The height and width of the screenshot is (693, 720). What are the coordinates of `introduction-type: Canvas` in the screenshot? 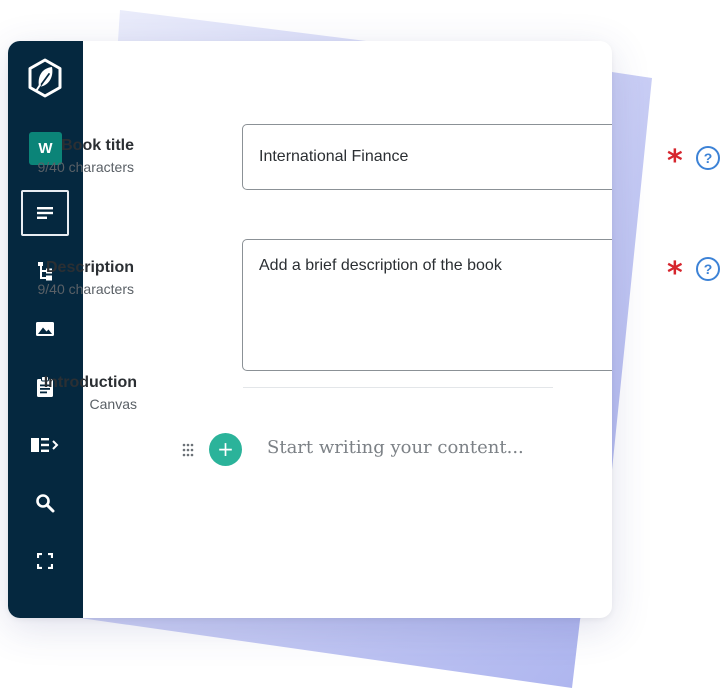 It's located at (113, 404).